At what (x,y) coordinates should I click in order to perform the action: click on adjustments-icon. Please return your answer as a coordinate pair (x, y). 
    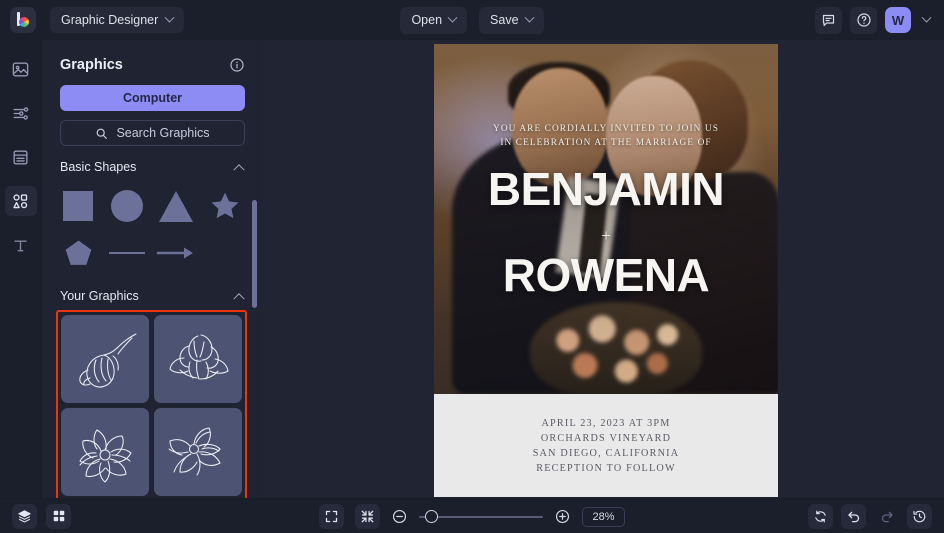
    Looking at the image, I should click on (21, 113).